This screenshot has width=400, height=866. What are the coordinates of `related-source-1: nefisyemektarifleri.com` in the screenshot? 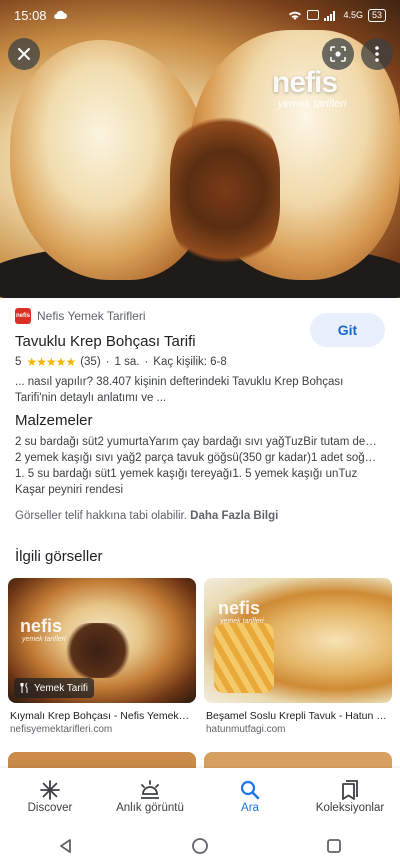 It's located at (61, 729).